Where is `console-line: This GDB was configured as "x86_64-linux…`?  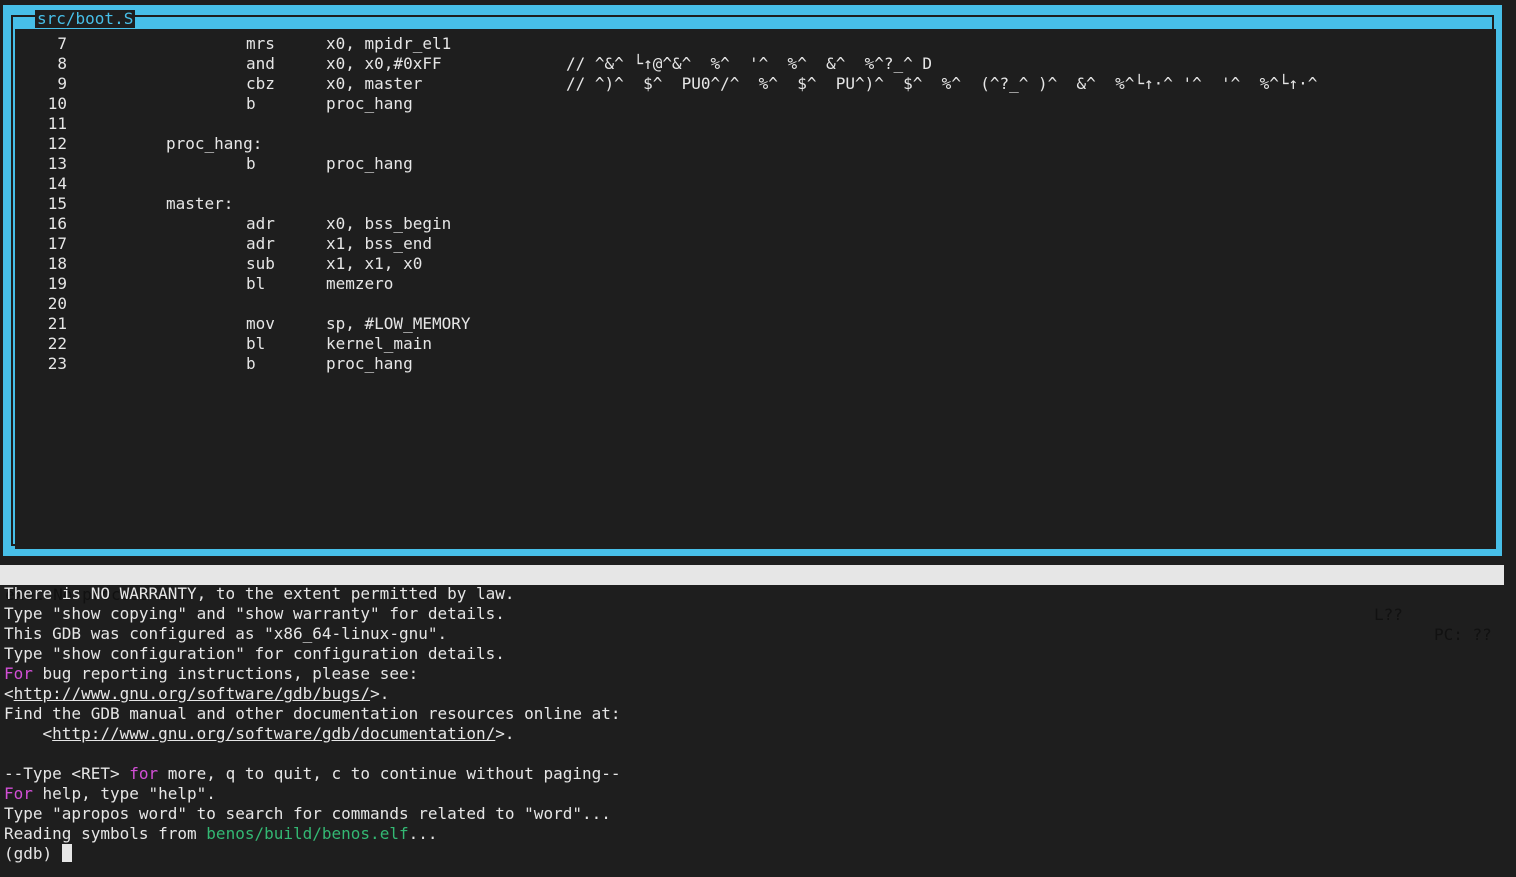
console-line: This GDB was configured as "x86_64-linux… is located at coordinates (226, 633).